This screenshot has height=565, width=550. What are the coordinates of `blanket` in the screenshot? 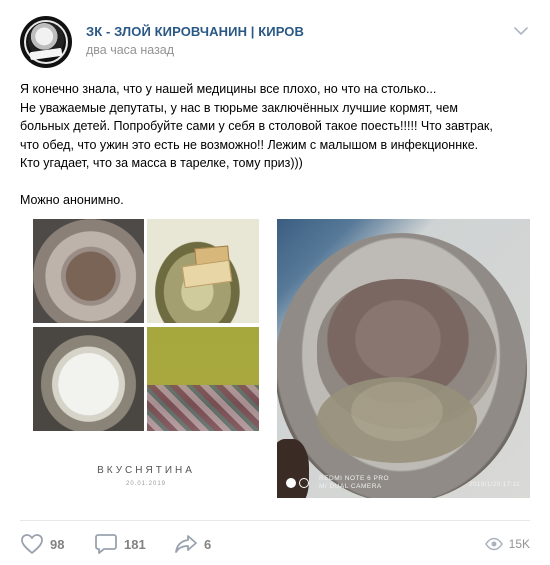 It's located at (203, 408).